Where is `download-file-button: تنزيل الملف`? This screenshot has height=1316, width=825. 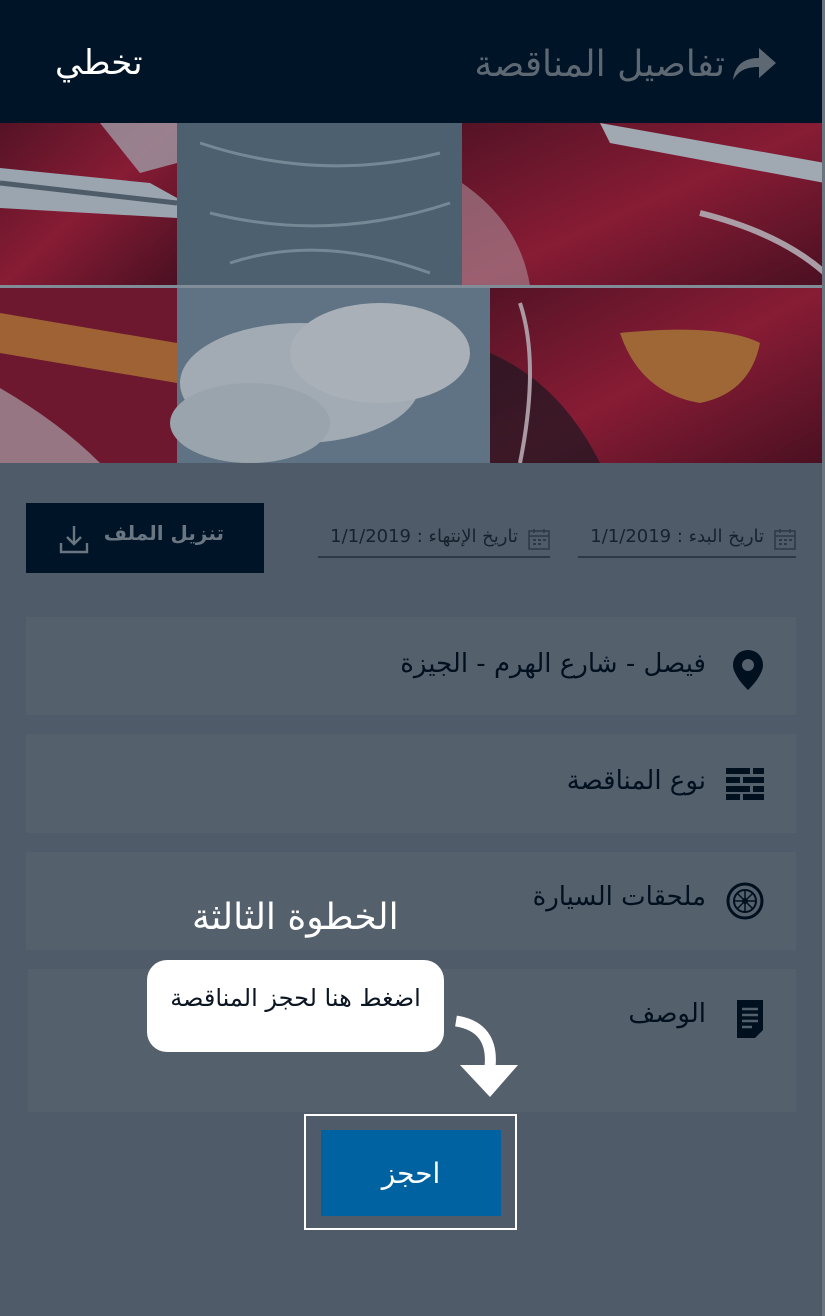 download-file-button: تنزيل الملف is located at coordinates (145, 538).